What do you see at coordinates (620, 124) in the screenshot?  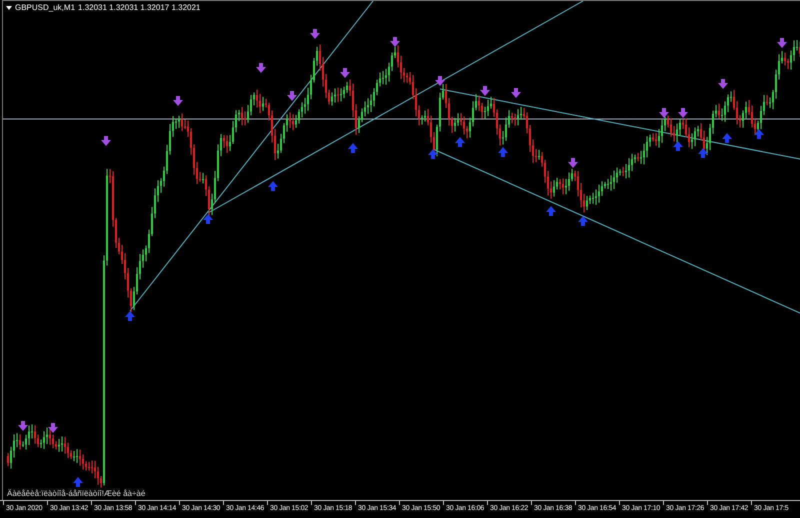 I see `trend-line` at bounding box center [620, 124].